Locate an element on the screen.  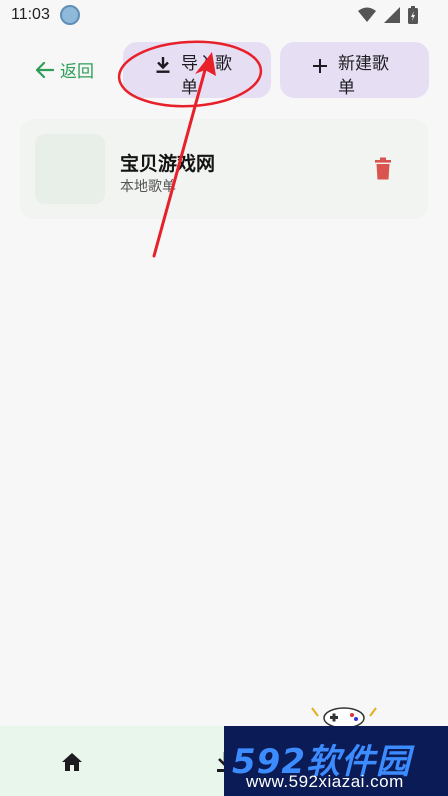
watermark-url: www.592xiazai.com is located at coordinates (325, 781).